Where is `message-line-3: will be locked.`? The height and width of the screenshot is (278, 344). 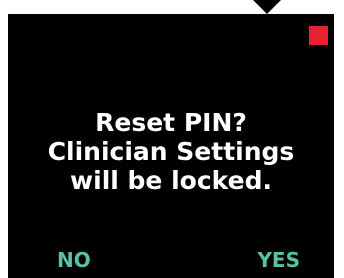 message-line-3: will be locked. is located at coordinates (171, 180).